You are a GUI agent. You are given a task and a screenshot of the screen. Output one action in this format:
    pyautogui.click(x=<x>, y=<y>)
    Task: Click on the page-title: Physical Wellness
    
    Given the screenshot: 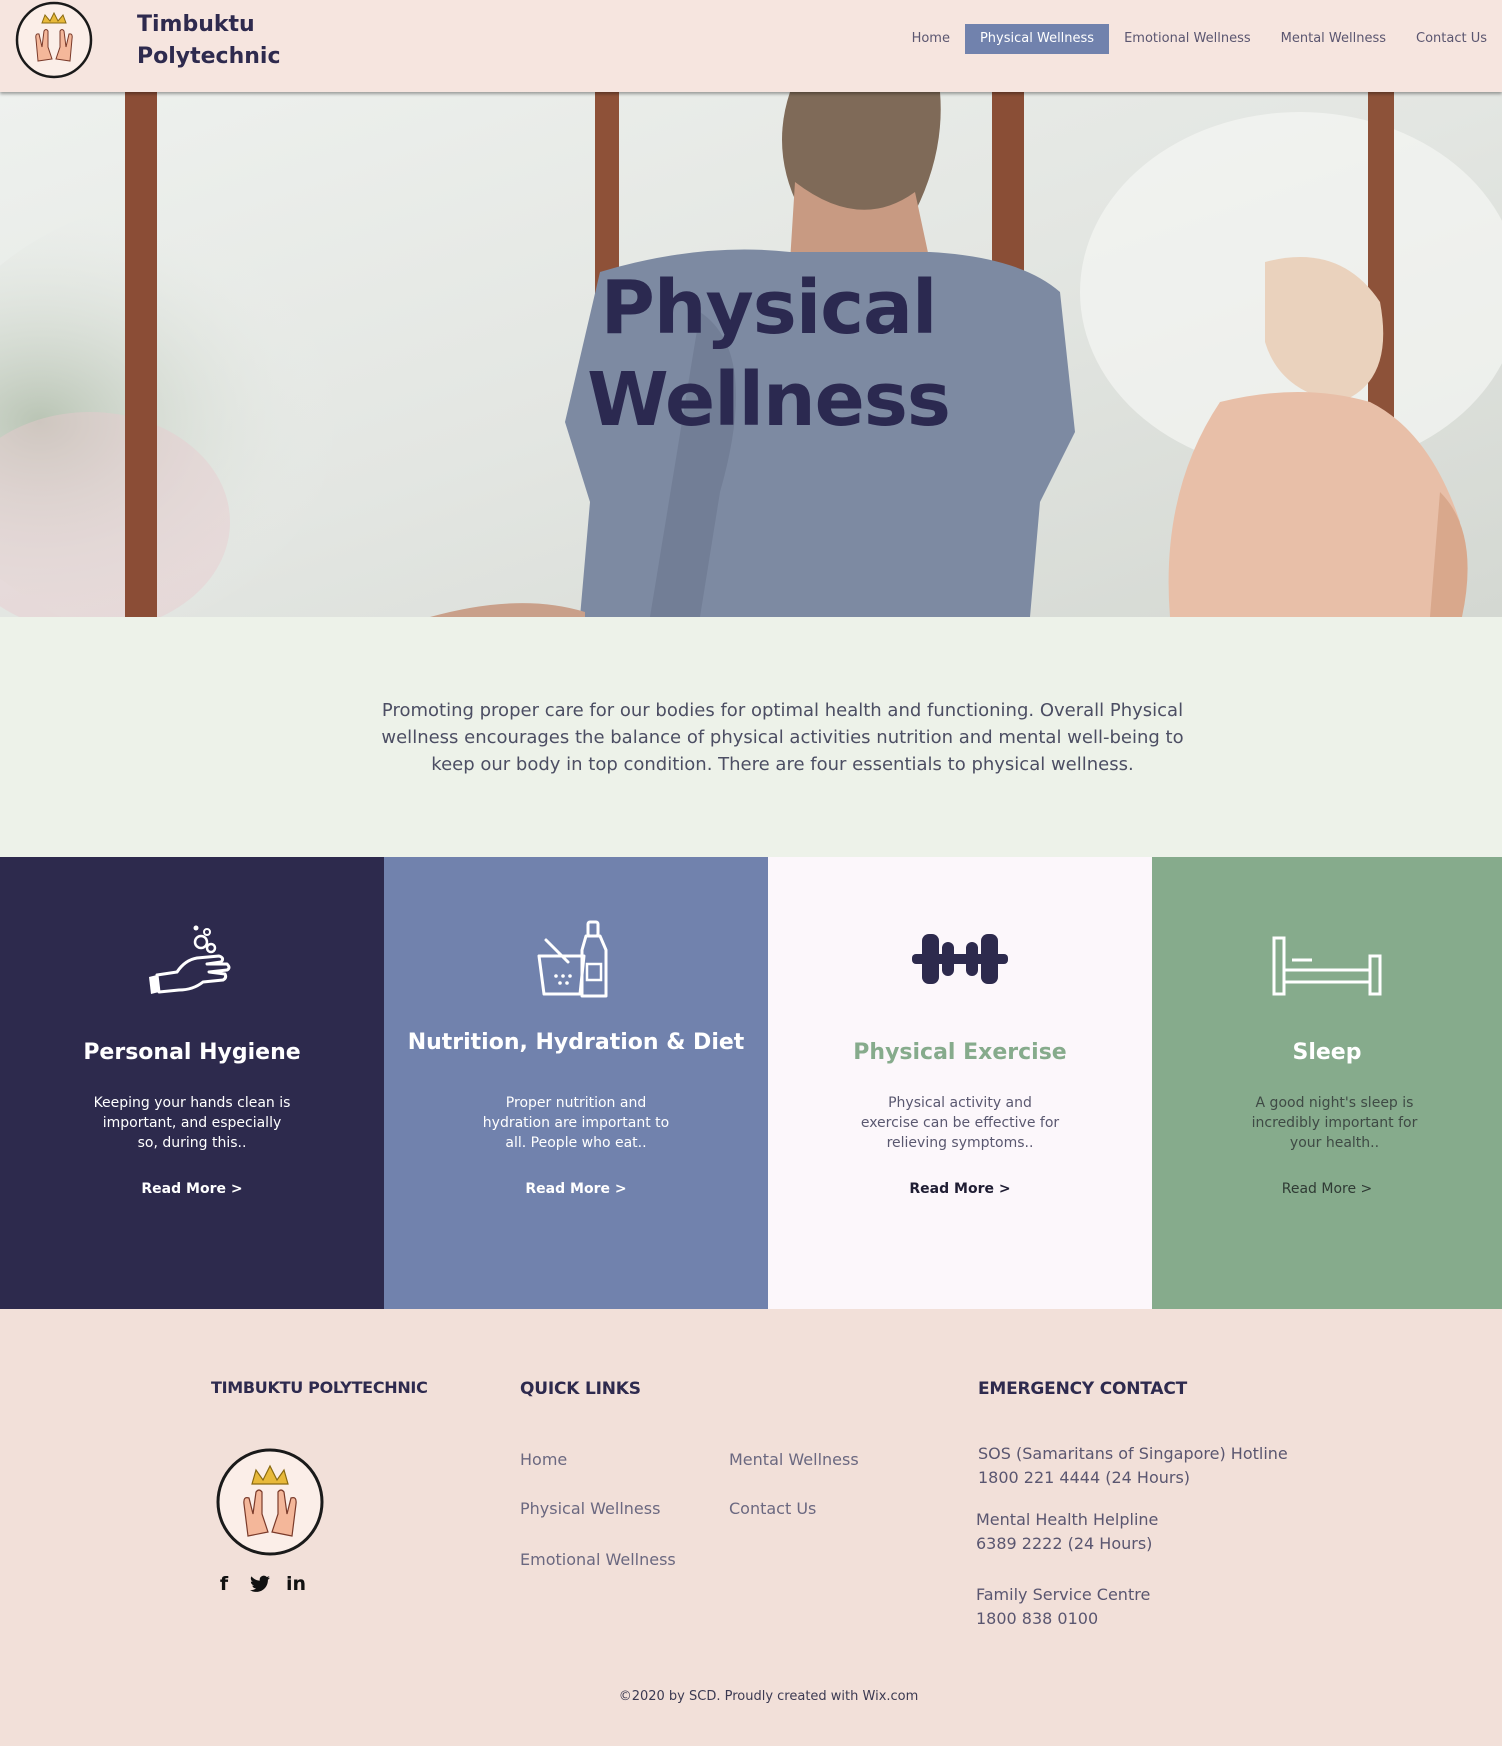 What is the action you would take?
    pyautogui.click(x=751, y=354)
    